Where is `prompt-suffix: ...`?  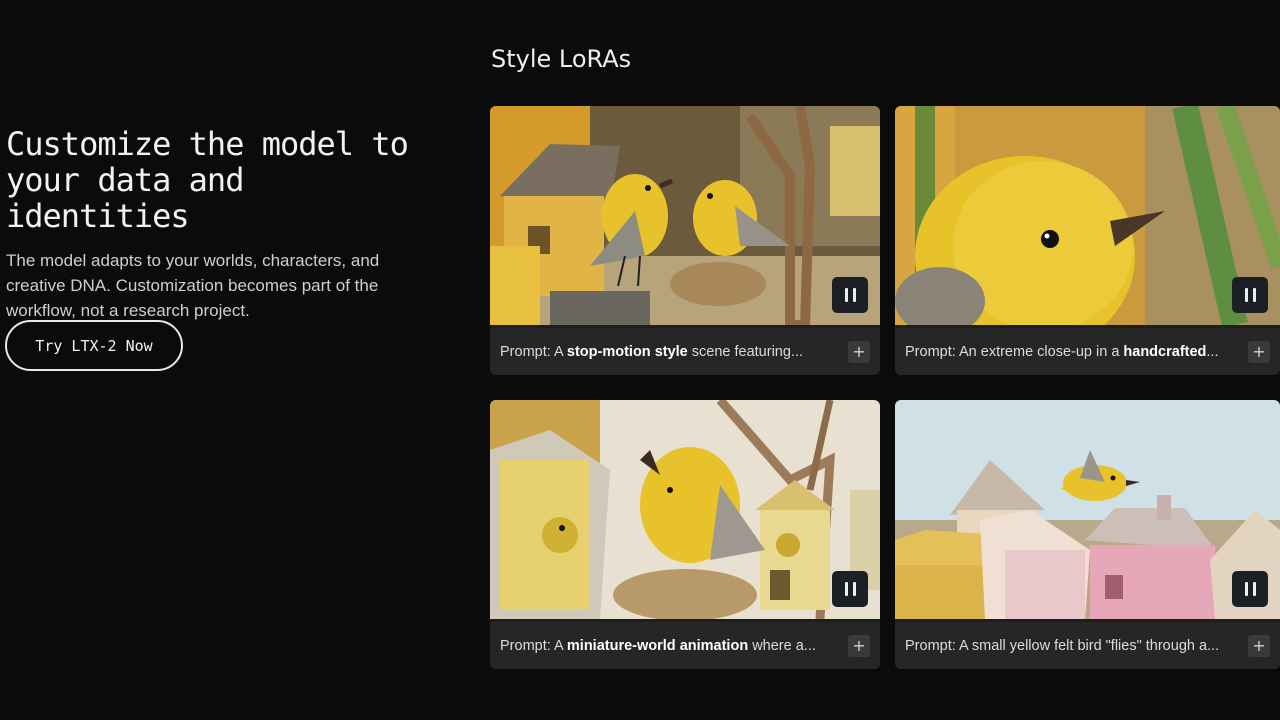 prompt-suffix: ... is located at coordinates (1212, 351).